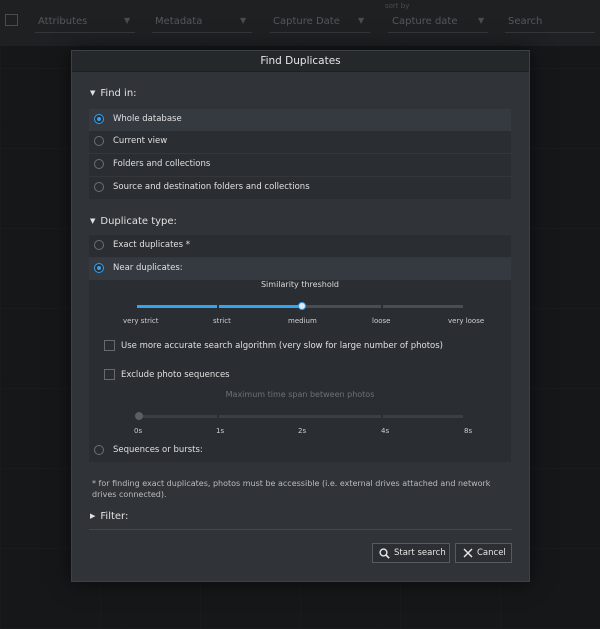 This screenshot has width=600, height=629. I want to click on radio-near-duplicates: Near duplicates:, so click(300, 269).